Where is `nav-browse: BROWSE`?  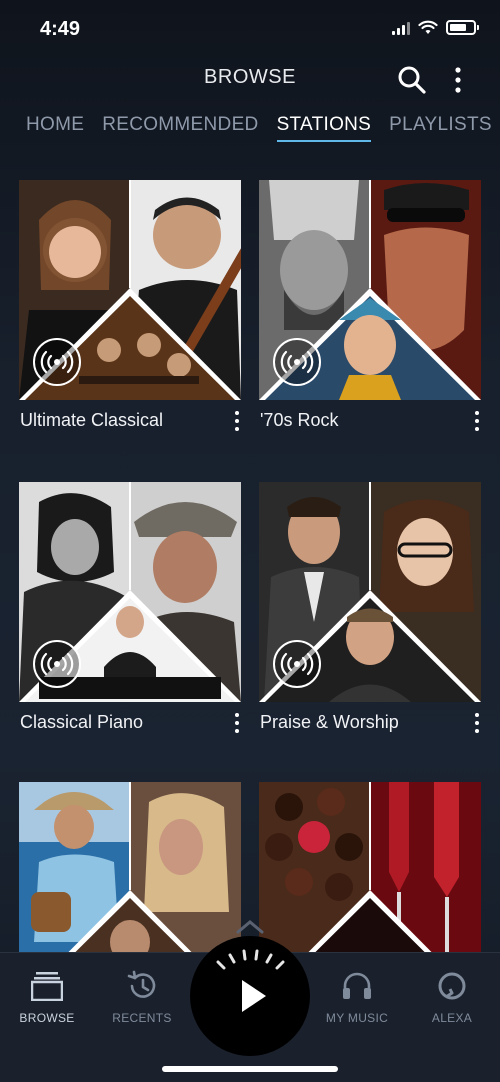
nav-browse: BROWSE is located at coordinates (47, 997).